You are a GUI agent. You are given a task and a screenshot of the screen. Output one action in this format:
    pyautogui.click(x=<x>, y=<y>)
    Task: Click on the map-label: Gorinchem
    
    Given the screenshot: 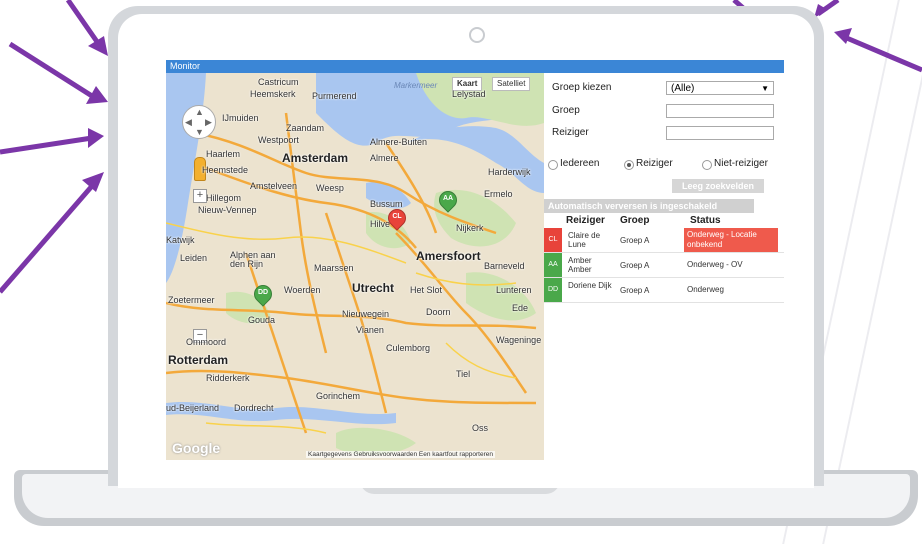 What is the action you would take?
    pyautogui.click(x=338, y=396)
    